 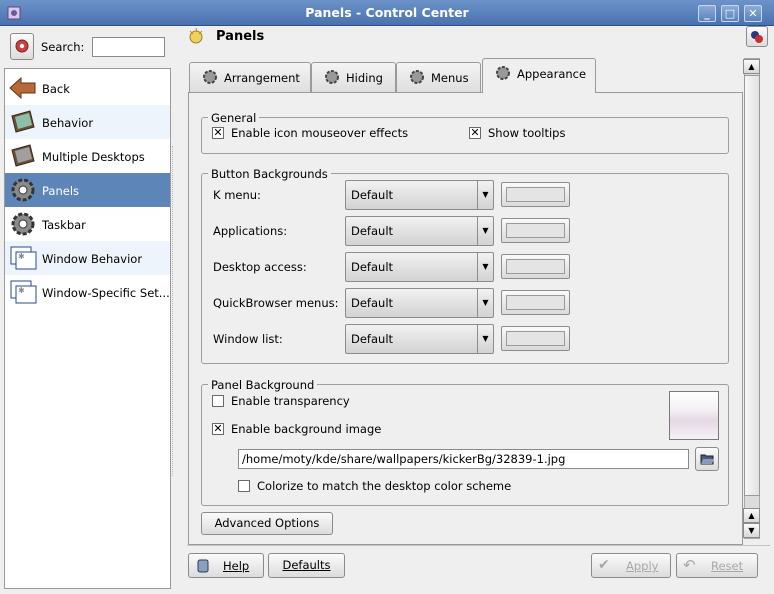 I want to click on group-title: Button Backgrounds, so click(x=269, y=174).